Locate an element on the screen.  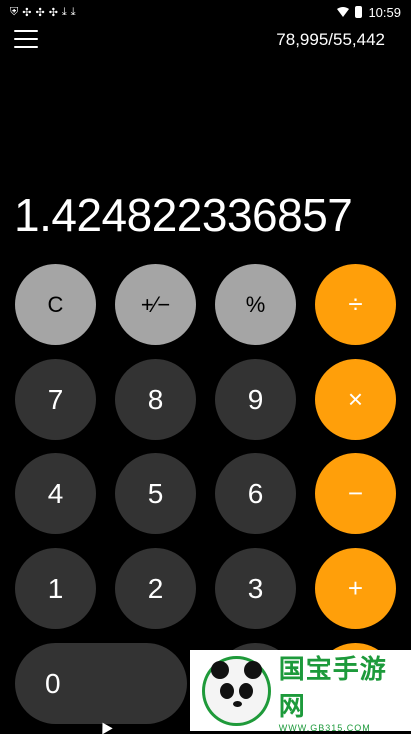
digit-3-button: 3 is located at coordinates (255, 588).